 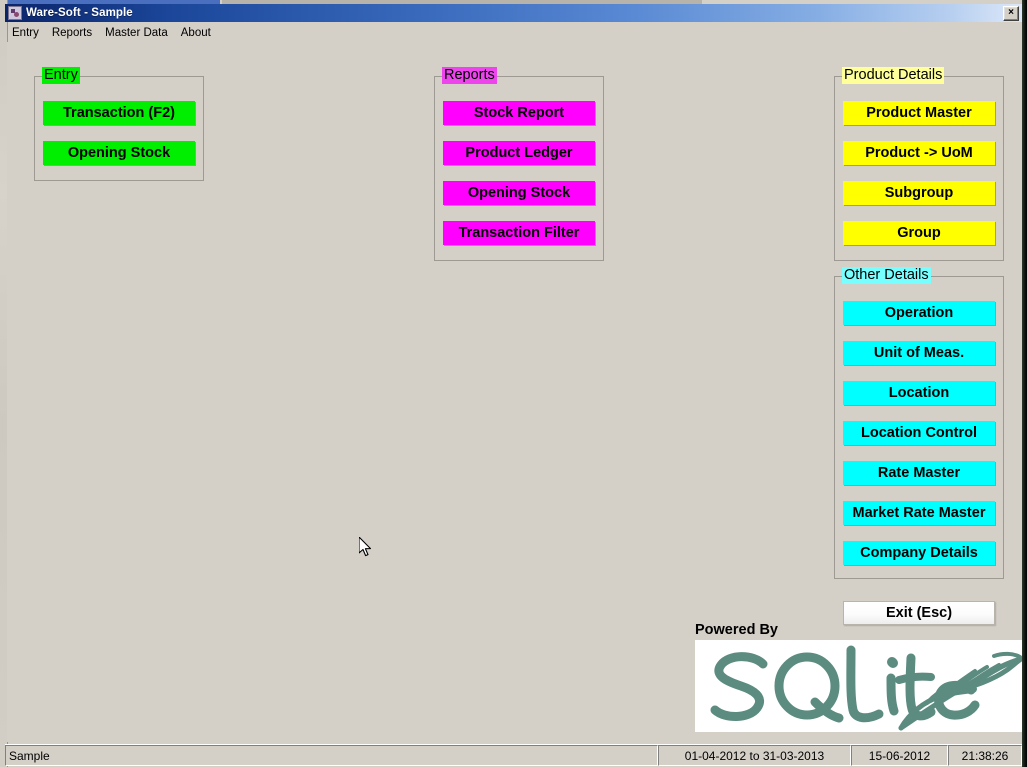 What do you see at coordinates (899, 755) in the screenshot?
I see `status-date: 15-06-2012` at bounding box center [899, 755].